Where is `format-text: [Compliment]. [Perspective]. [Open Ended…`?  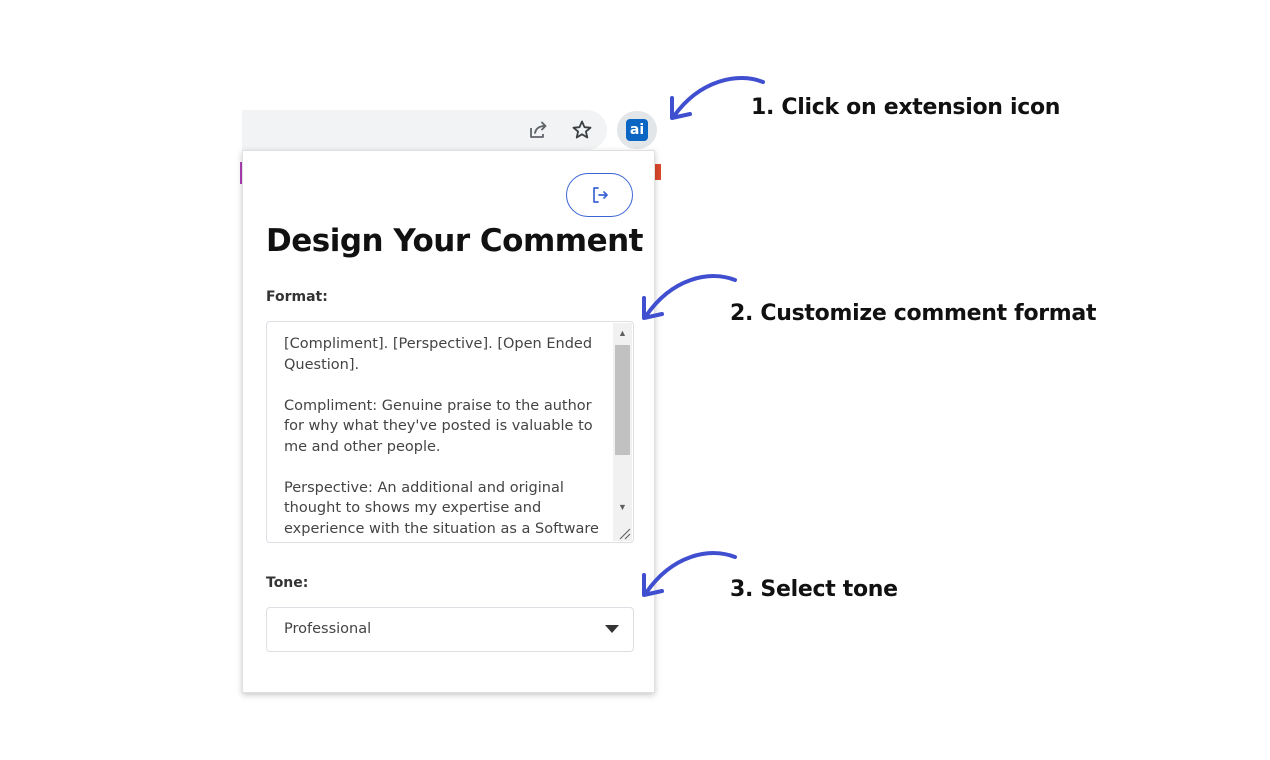 format-text: [Compliment]. [Perspective]. [Open Ended… is located at coordinates (441, 436).